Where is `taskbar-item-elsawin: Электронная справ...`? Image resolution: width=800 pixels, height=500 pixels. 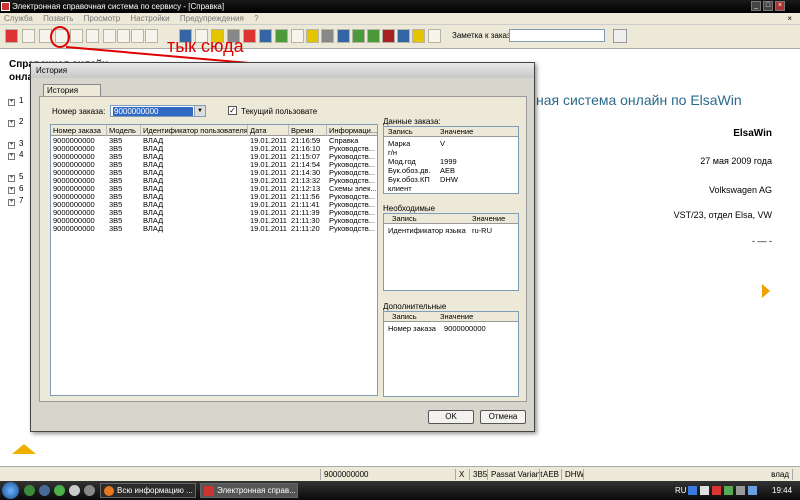
taskbar-item-elsawin: Электронная справ... is located at coordinates (249, 490).